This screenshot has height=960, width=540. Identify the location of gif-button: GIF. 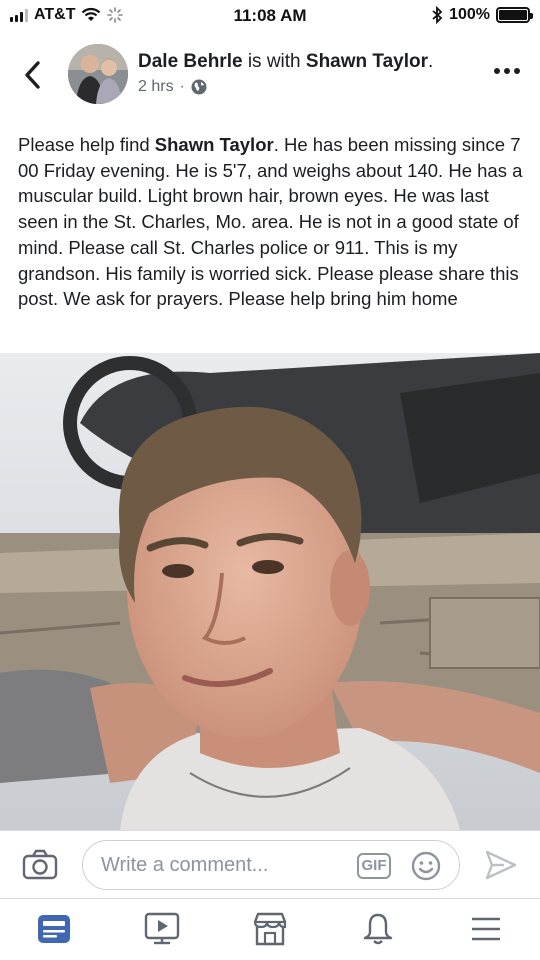
(374, 866).